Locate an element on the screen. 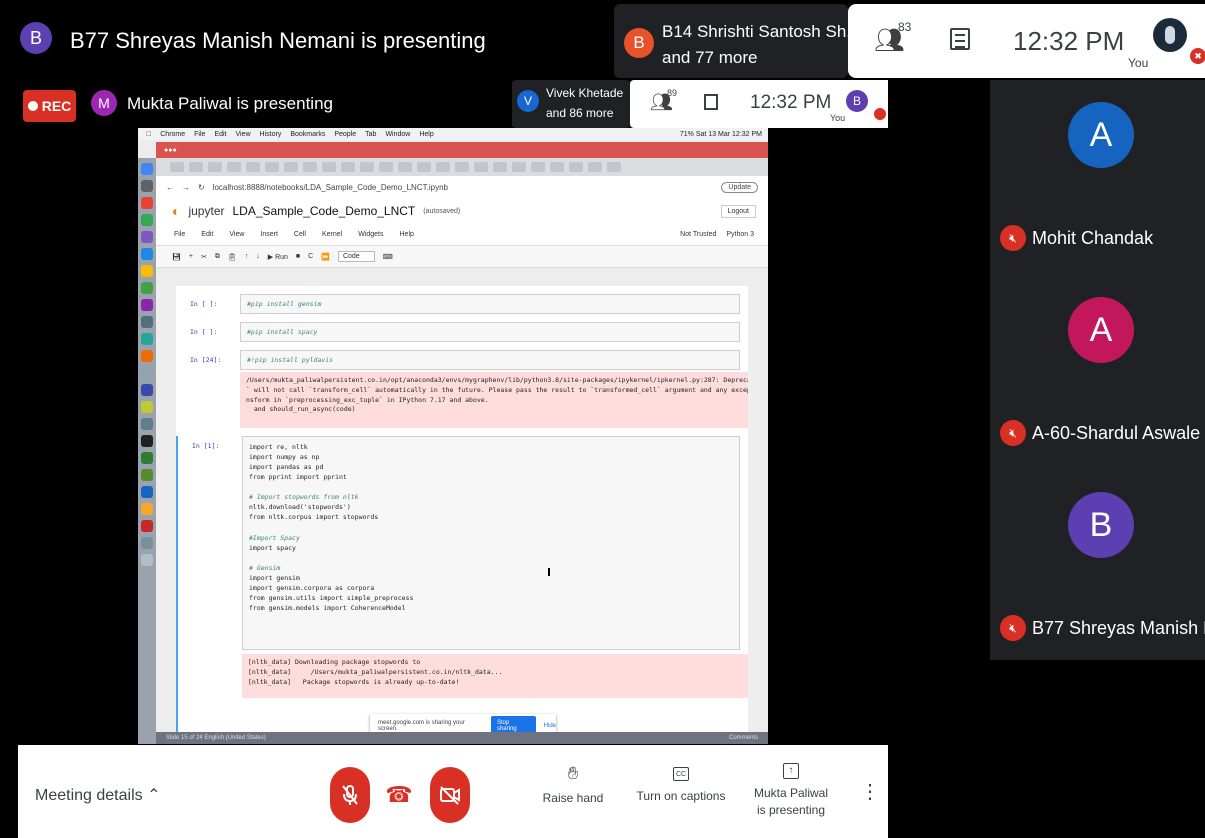  recording-badge: REC is located at coordinates (49, 106).